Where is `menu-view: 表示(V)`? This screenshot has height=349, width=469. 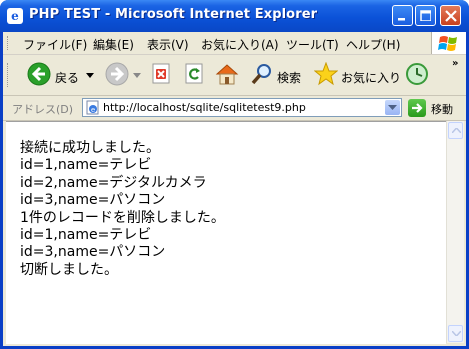 menu-view: 表示(V) is located at coordinates (168, 44).